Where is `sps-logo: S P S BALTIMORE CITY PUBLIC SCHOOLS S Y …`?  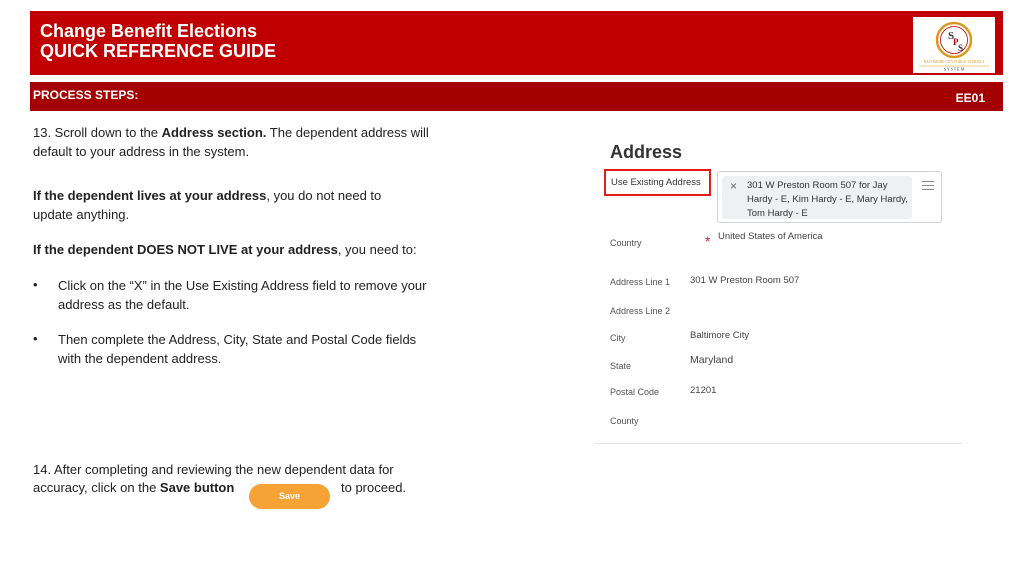
sps-logo: S P S BALTIMORE CITY PUBLIC SCHOOLS S Y … is located at coordinates (954, 45).